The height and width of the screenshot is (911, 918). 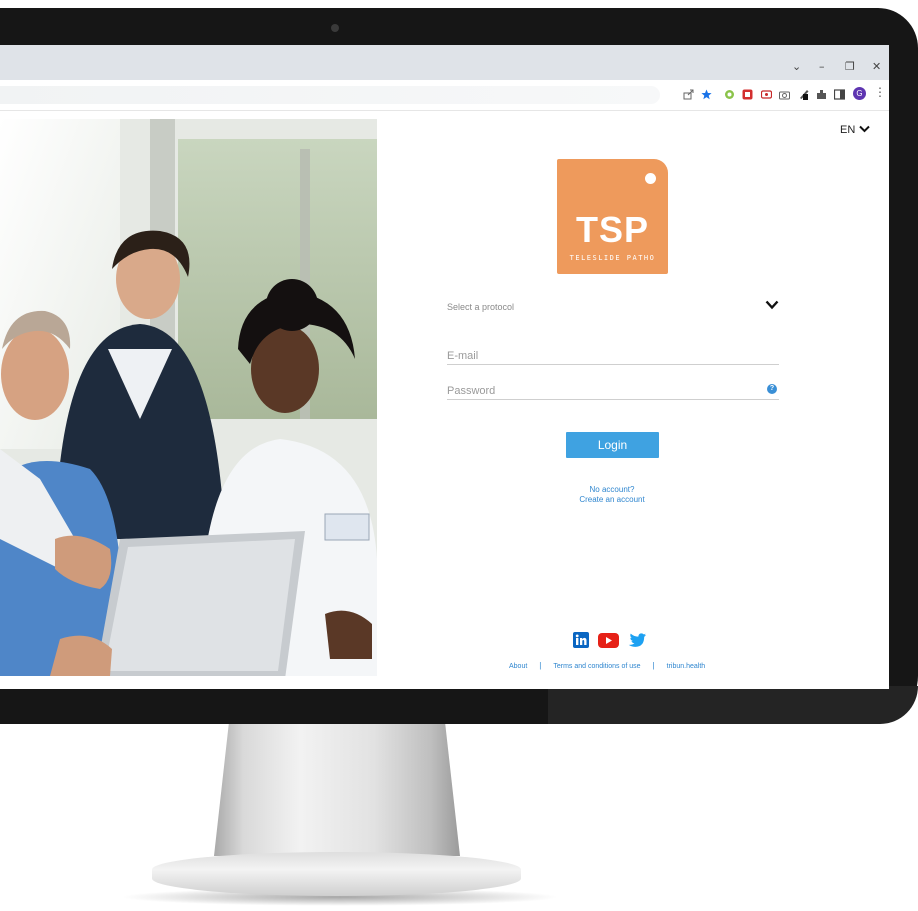 I want to click on email-field-wrapper, so click(x=613, y=355).